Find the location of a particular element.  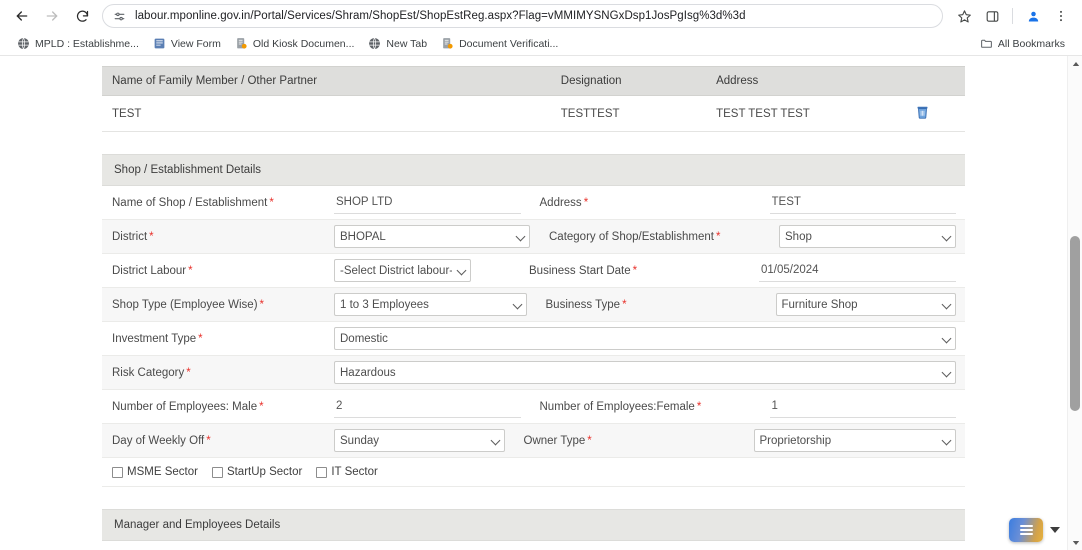

label-text: Name of Shop / Establishment is located at coordinates (190, 202).